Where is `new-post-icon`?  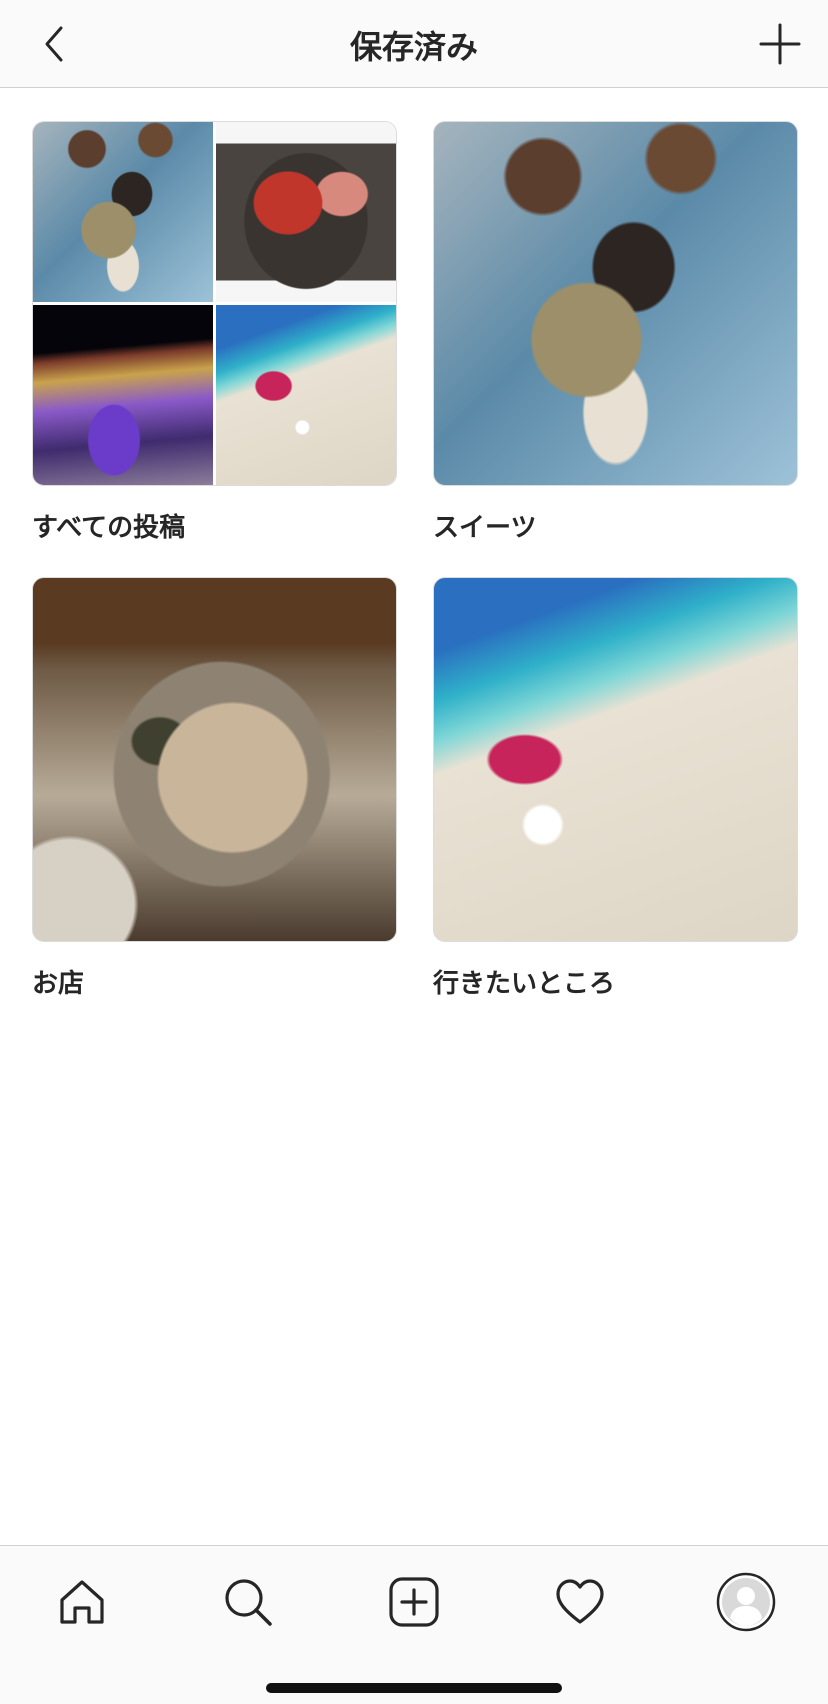
new-post-icon is located at coordinates (414, 1602).